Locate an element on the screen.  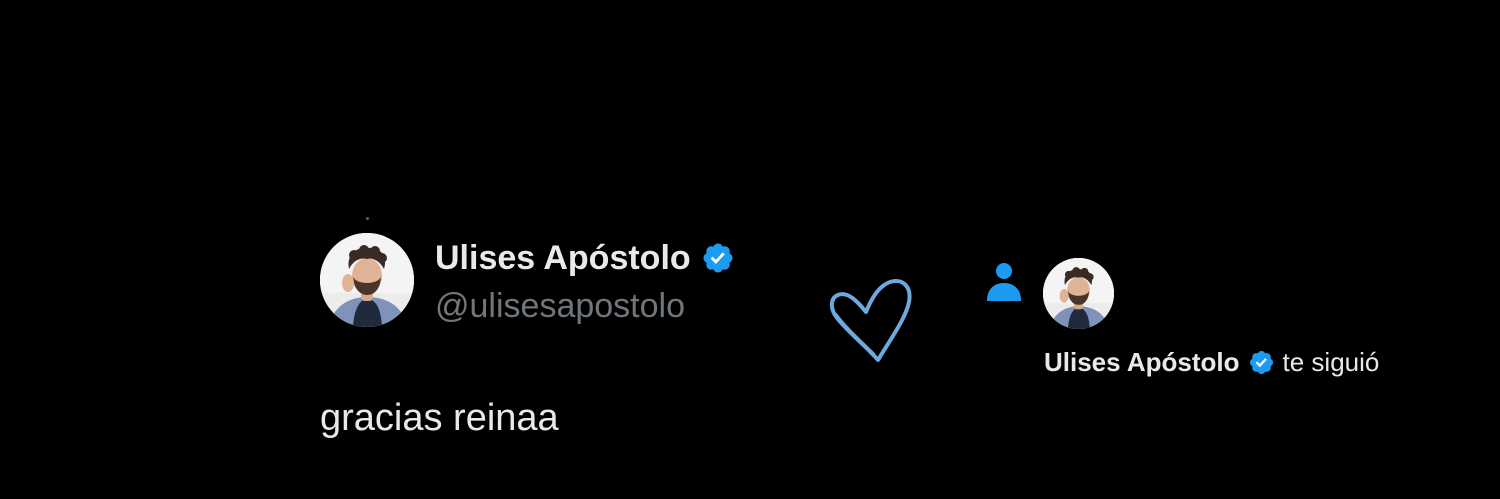
tweet-display-name: Ulises Apóstolo is located at coordinates (563, 258).